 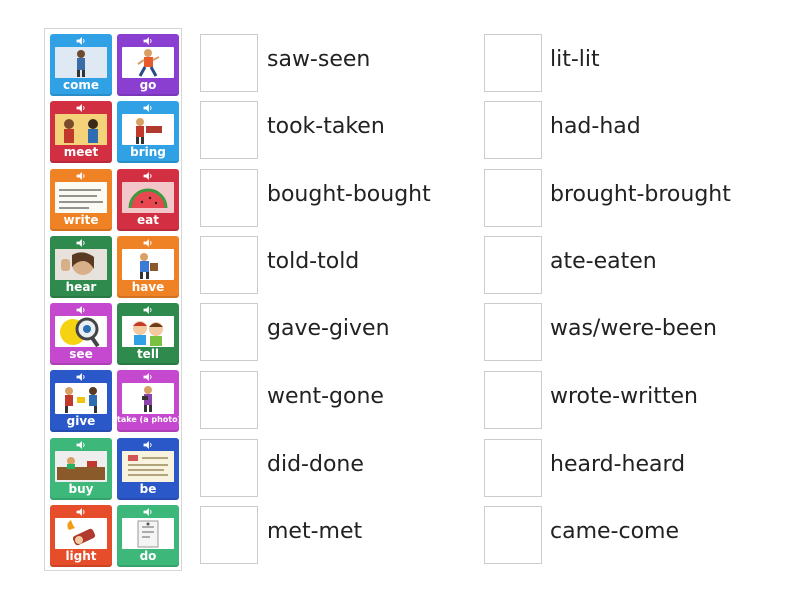 I want to click on ear-listening-icon, so click(x=81, y=264).